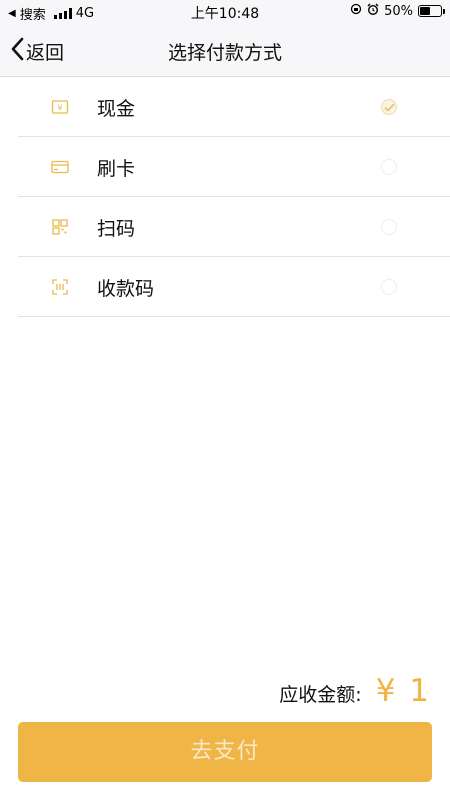 The width and height of the screenshot is (450, 800). Describe the element at coordinates (403, 691) in the screenshot. I see `amount-value: ¥ 1` at that location.